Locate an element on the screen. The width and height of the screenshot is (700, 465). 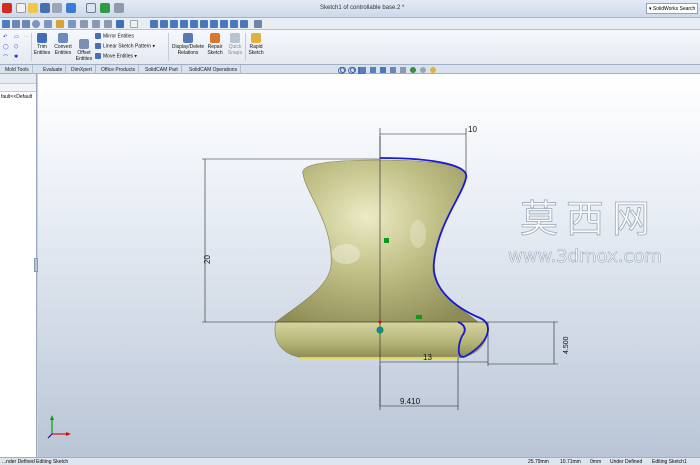
point-icon is located at coordinates (108, 24).